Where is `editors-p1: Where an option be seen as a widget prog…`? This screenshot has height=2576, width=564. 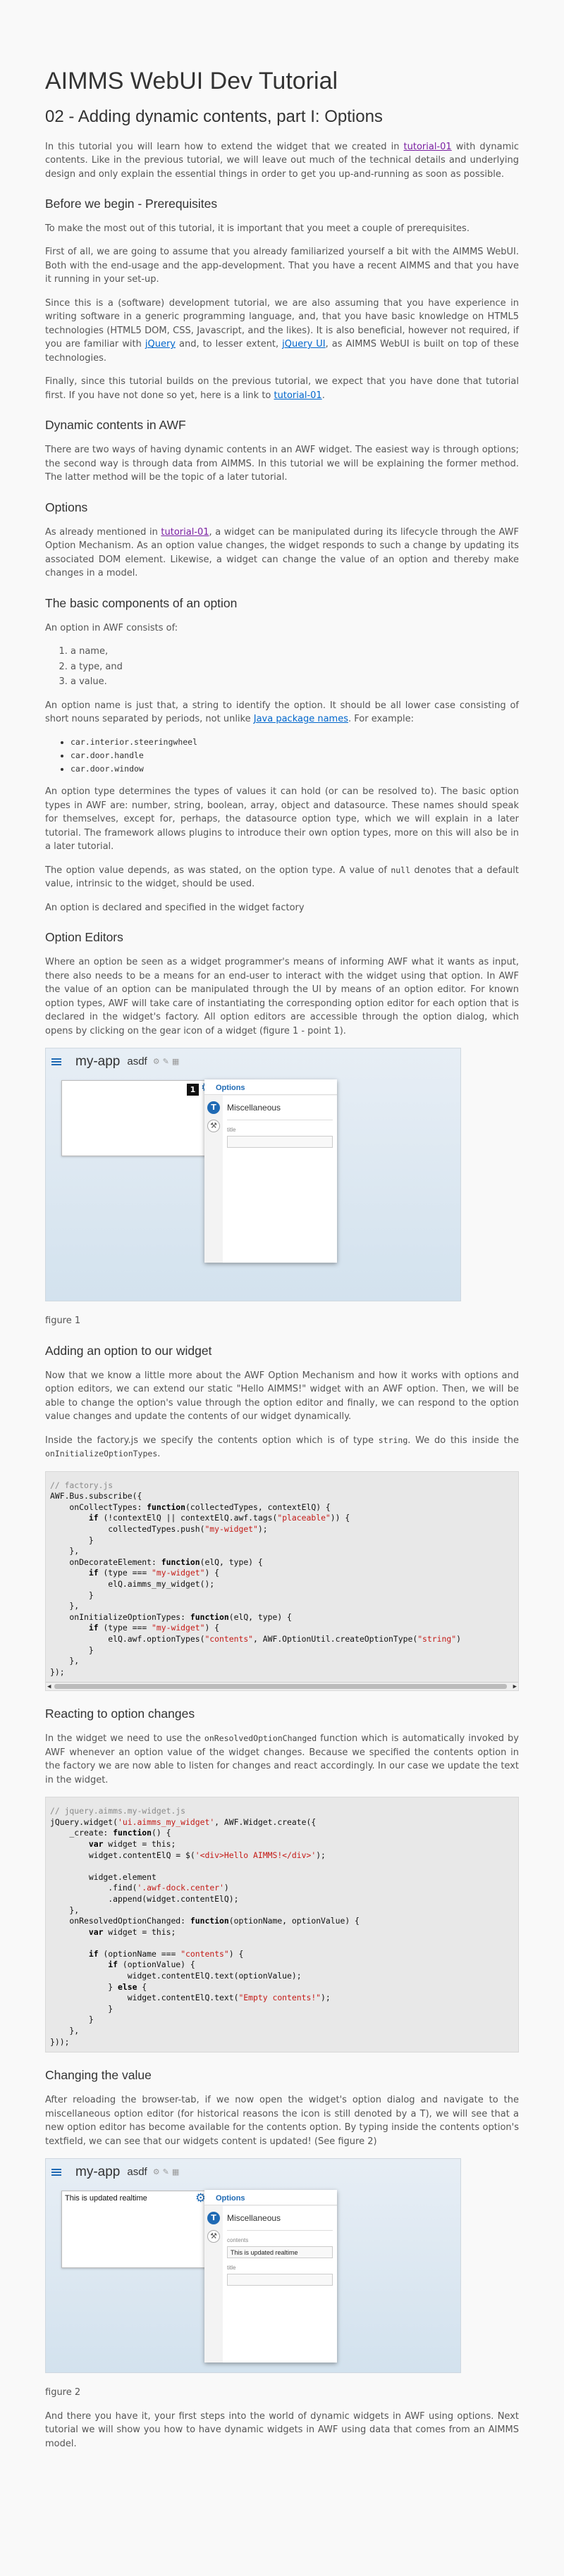
editors-p1: Where an option be seen as a widget prog… is located at coordinates (282, 996).